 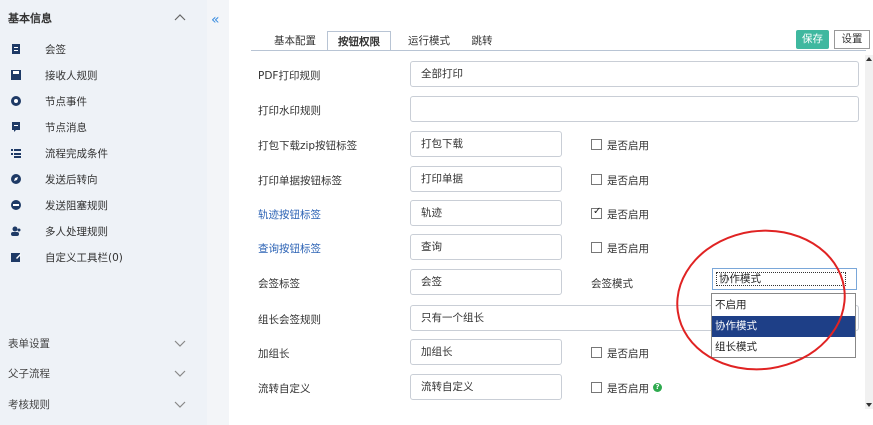 I want to click on countersign-label: 会签标签, so click(x=279, y=284).